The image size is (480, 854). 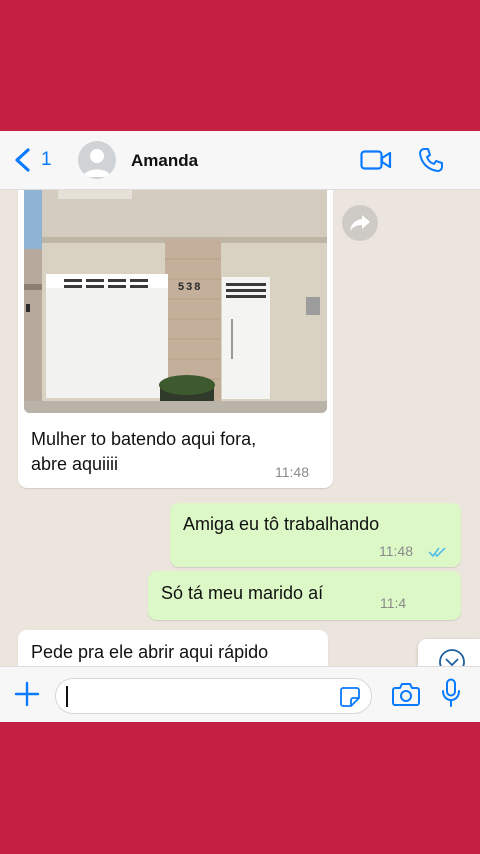 What do you see at coordinates (242, 593) in the screenshot?
I see `message-text: Só tá meu marido aí` at bounding box center [242, 593].